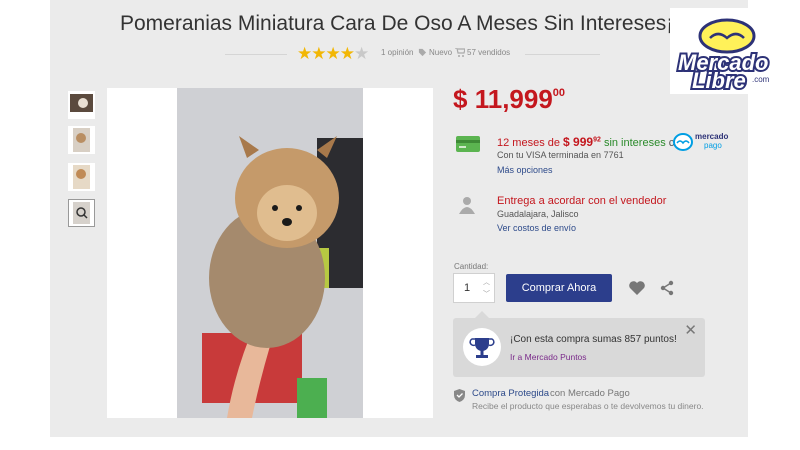 Image resolution: width=800 pixels, height=450 pixels. What do you see at coordinates (761, 79) in the screenshot?
I see `logo-suffix: .com` at bounding box center [761, 79].